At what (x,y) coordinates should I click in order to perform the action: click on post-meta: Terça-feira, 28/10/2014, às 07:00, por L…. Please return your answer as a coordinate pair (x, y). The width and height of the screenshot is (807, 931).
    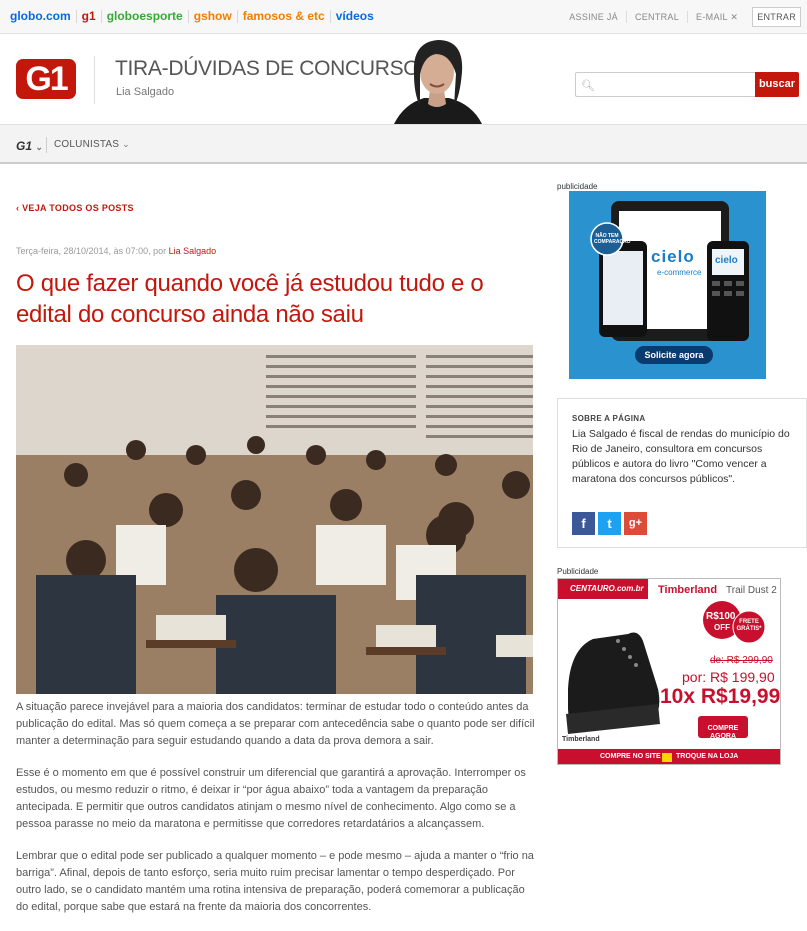
    Looking at the image, I should click on (116, 251).